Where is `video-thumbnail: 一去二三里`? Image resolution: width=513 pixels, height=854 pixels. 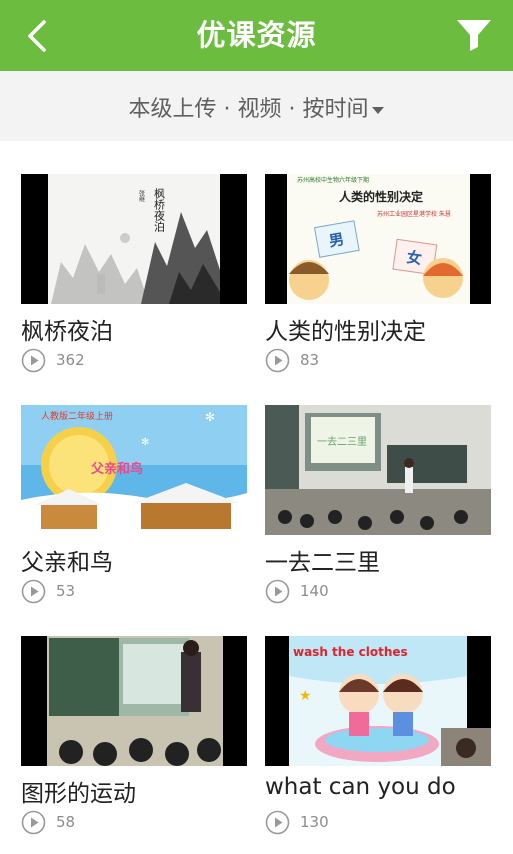 video-thumbnail: 一去二三里 is located at coordinates (378, 470).